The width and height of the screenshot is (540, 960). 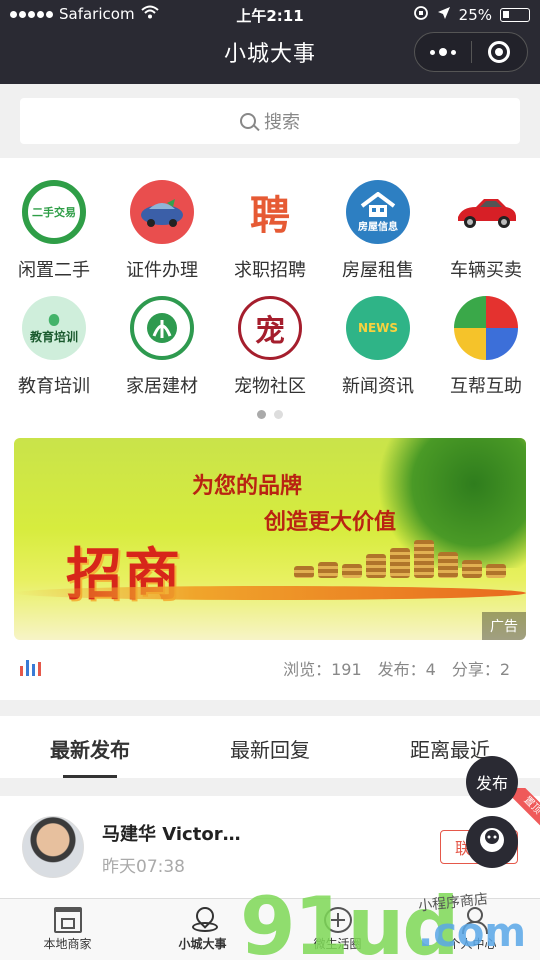 I want to click on coin-stacks-graphic, so click(x=404, y=558).